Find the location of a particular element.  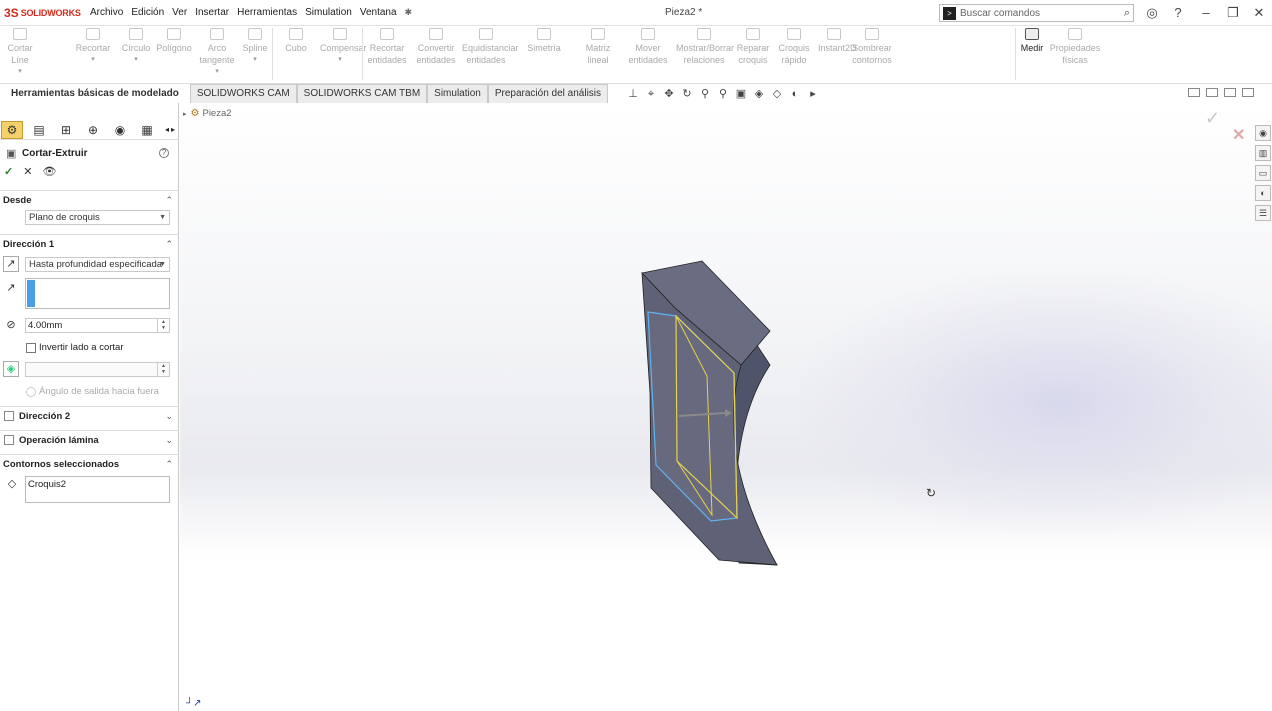

pan-icon: ✥ is located at coordinates (669, 94).